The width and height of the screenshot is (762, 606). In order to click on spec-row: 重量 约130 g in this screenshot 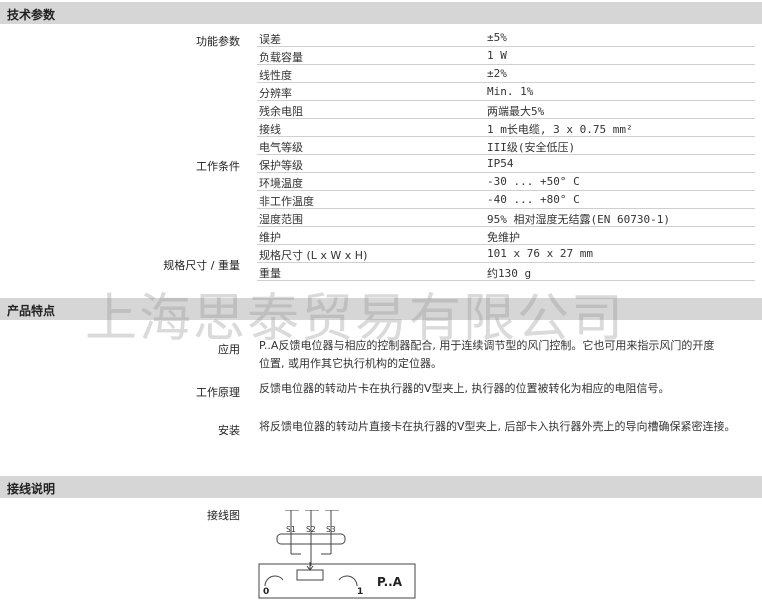, I will do `click(506, 272)`.